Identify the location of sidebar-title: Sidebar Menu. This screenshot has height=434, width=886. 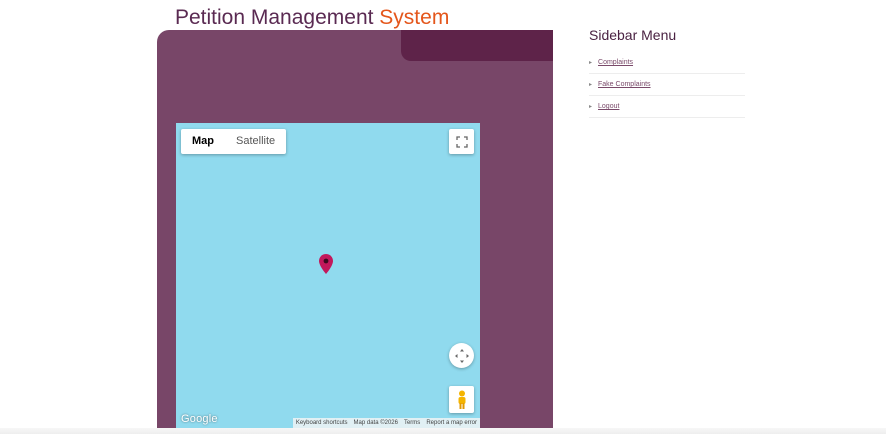
(633, 35).